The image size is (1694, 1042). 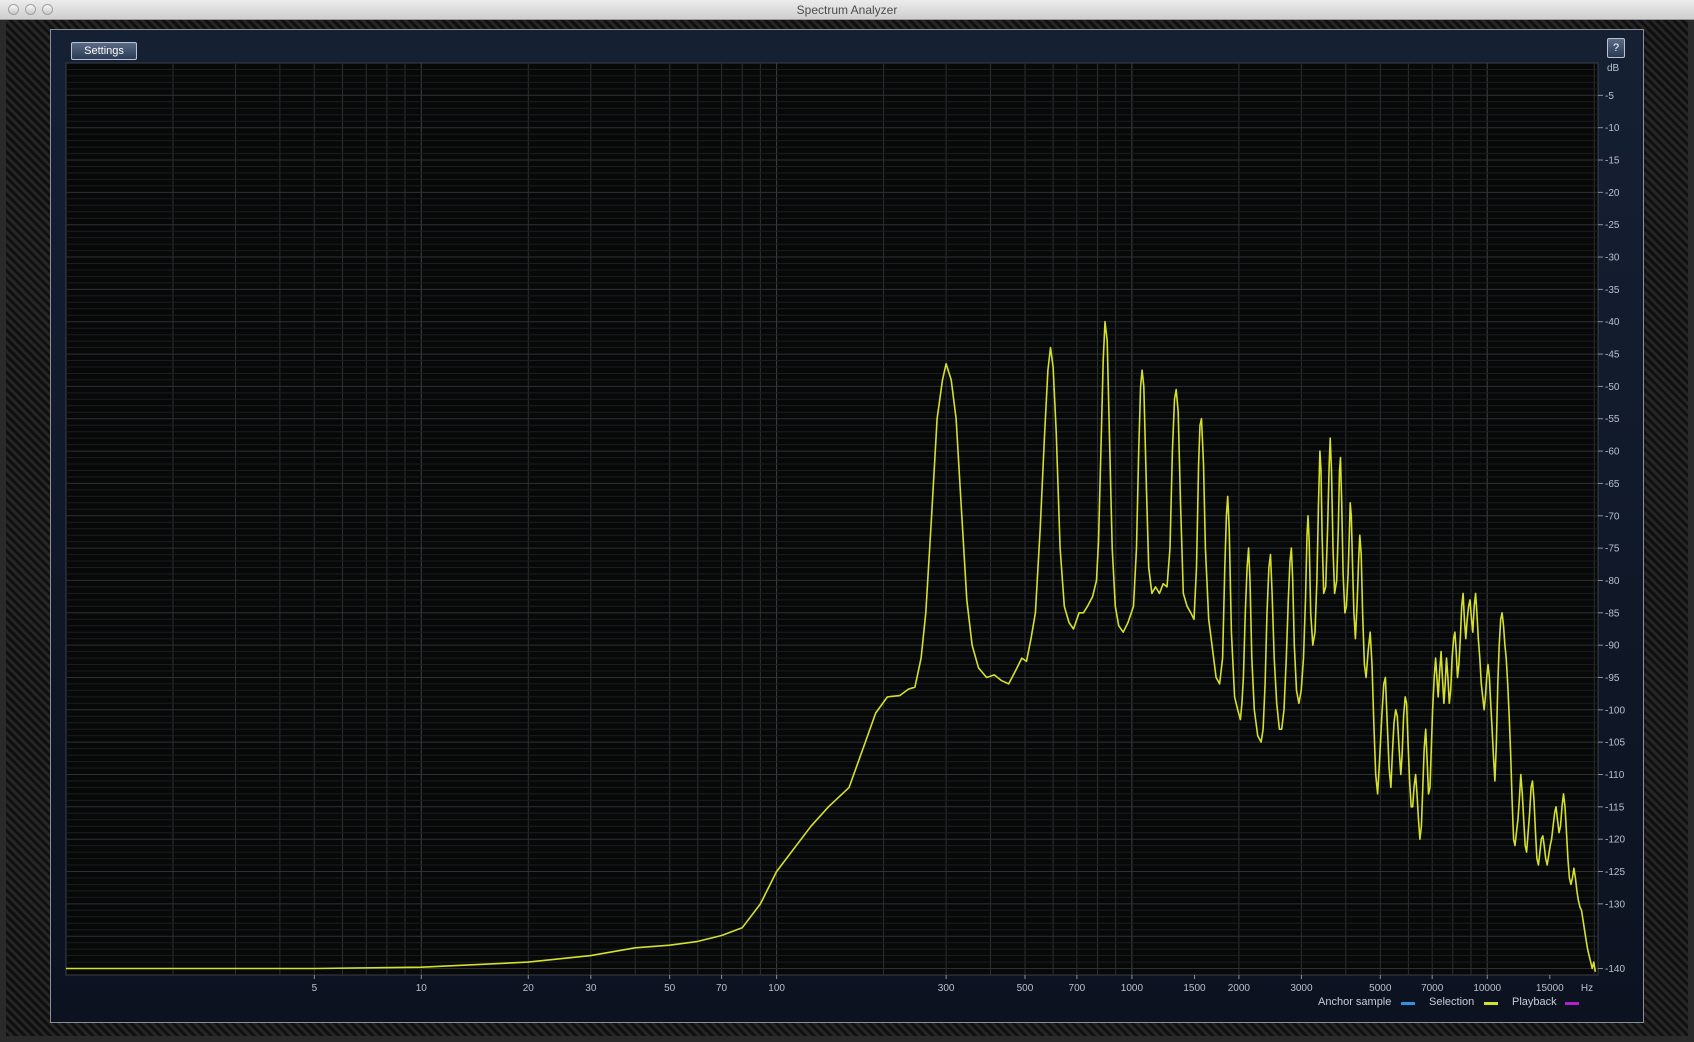 I want to click on x-tick-label: 5000, so click(x=1380, y=988).